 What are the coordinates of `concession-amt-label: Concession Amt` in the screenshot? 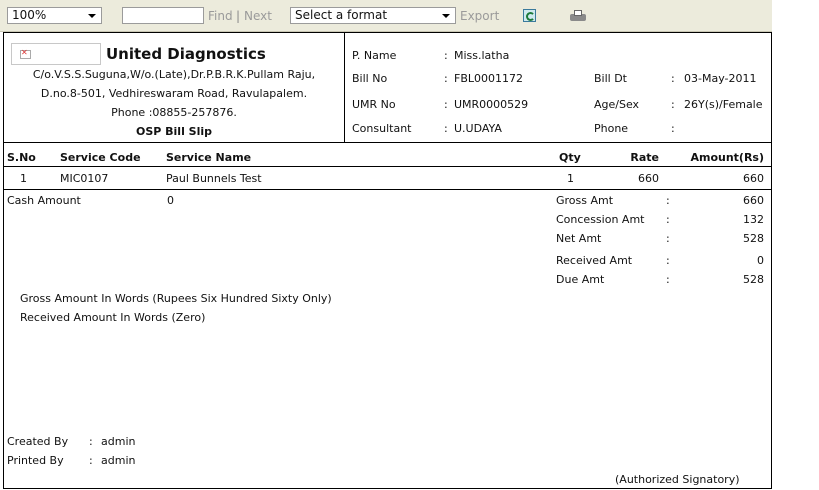 It's located at (600, 219).